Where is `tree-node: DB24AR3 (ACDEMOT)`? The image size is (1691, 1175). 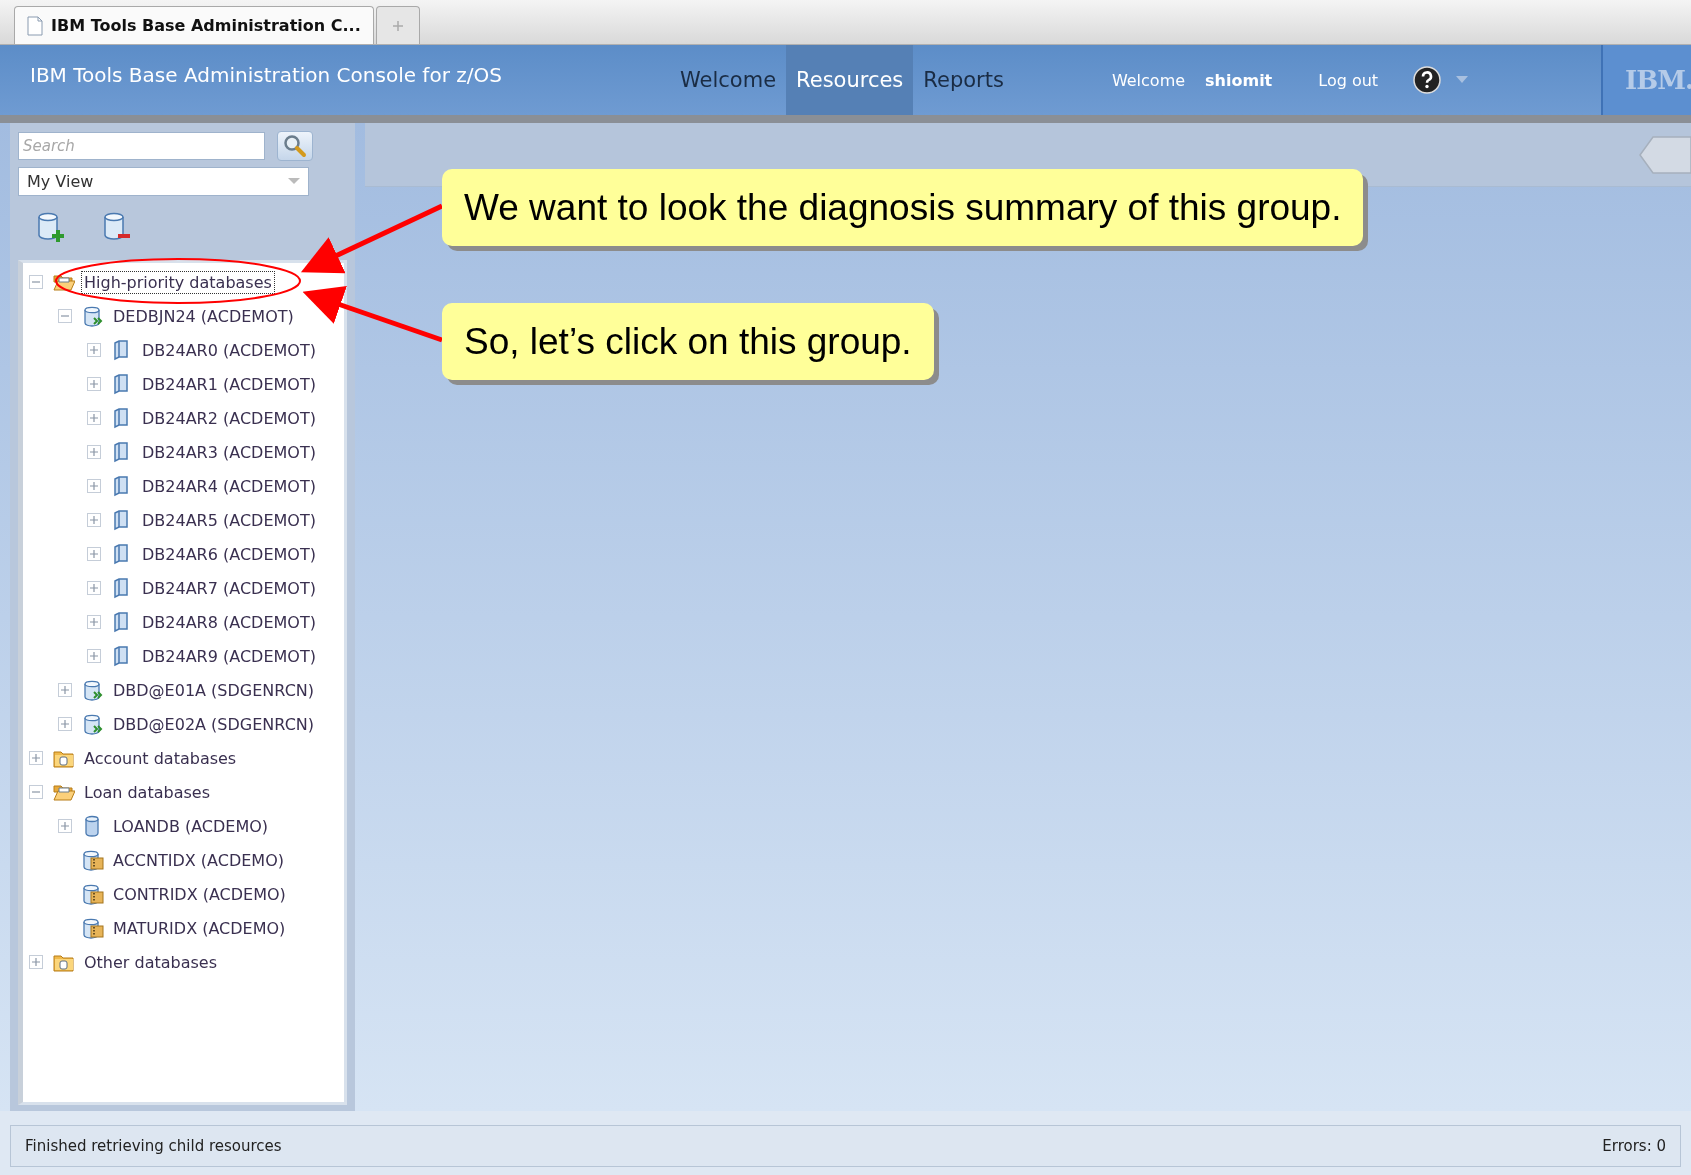
tree-node: DB24AR3 (ACDEMOT) is located at coordinates (229, 452).